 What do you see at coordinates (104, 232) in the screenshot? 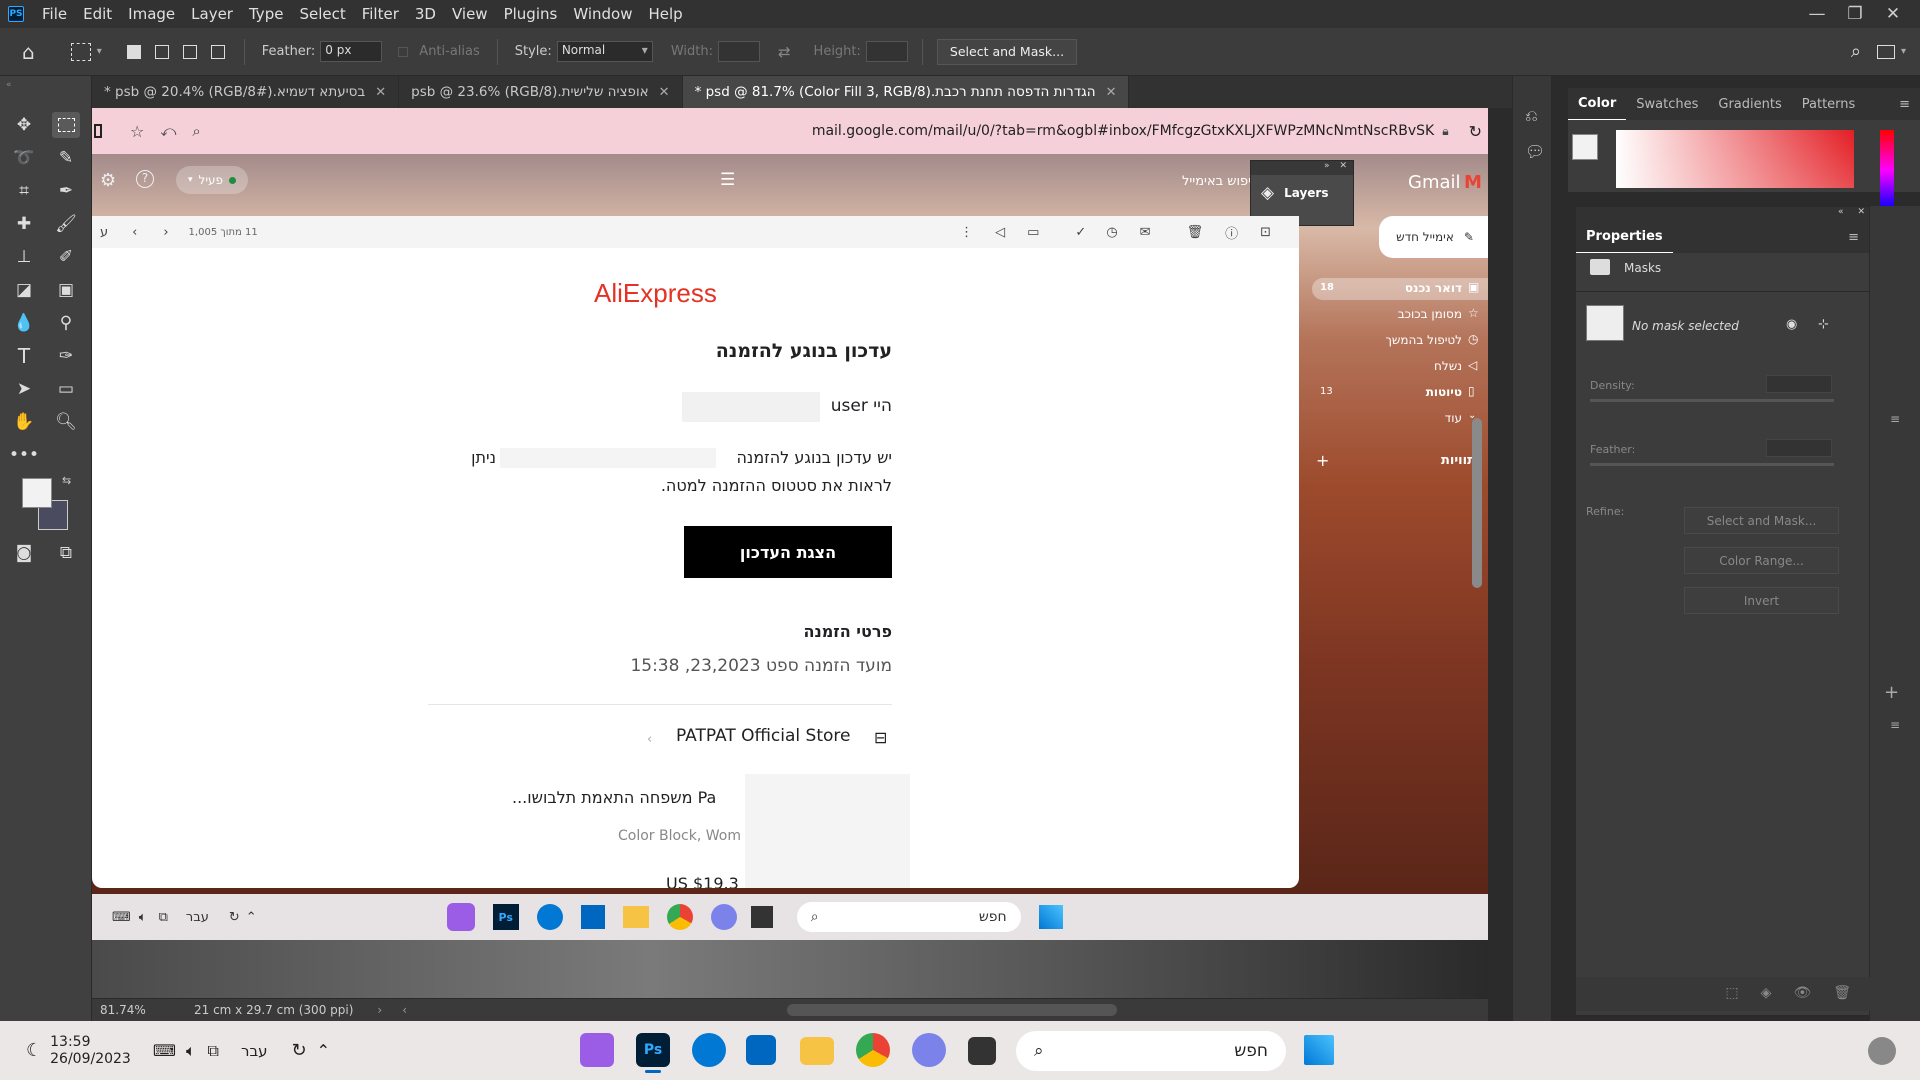
I see `language-icon: ע` at bounding box center [104, 232].